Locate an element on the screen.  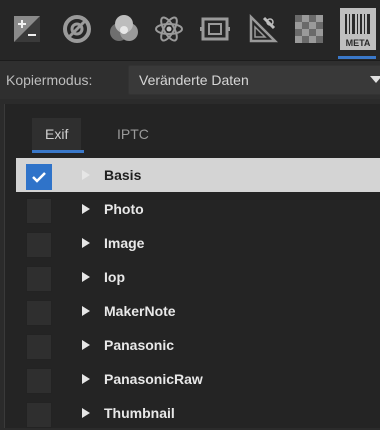
tool-panel-toolbar: META is located at coordinates (190, 30).